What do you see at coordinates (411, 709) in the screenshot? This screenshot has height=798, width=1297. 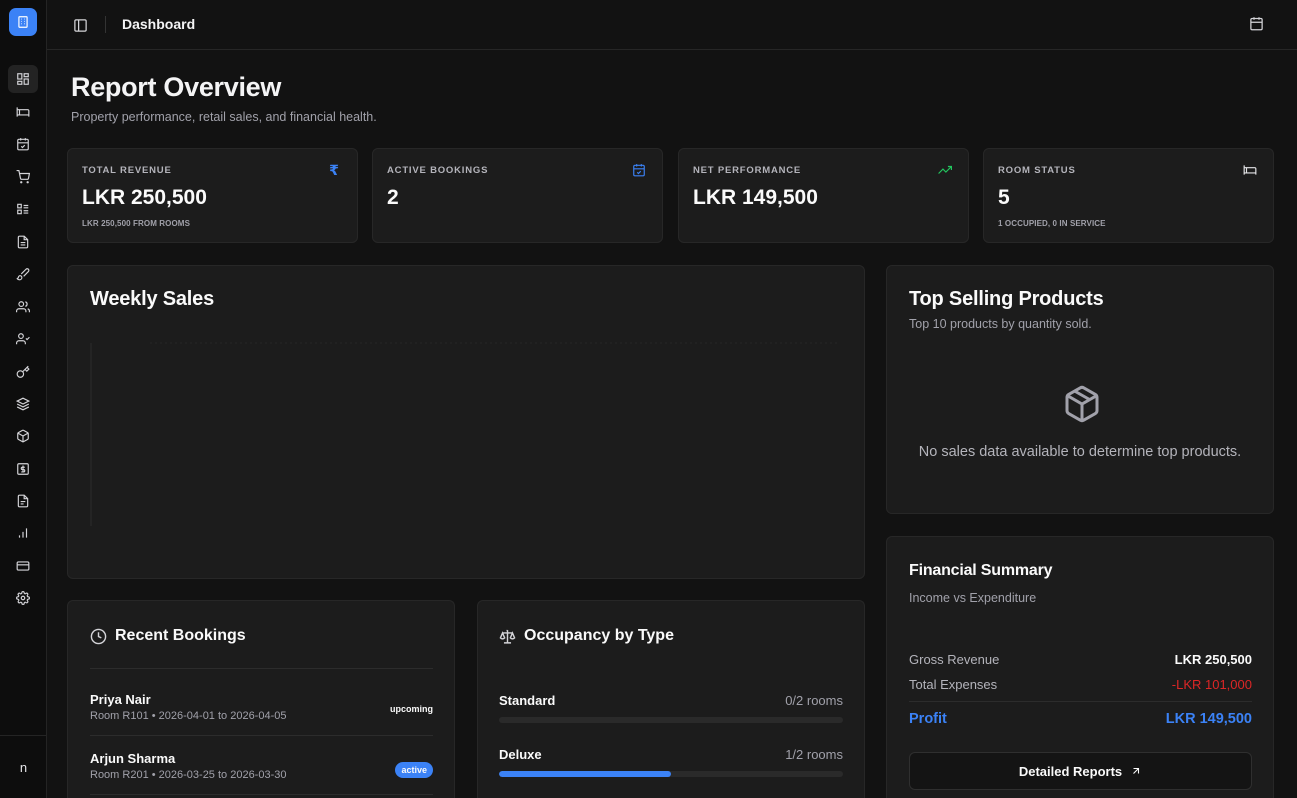 I see `status-badge: upcoming` at bounding box center [411, 709].